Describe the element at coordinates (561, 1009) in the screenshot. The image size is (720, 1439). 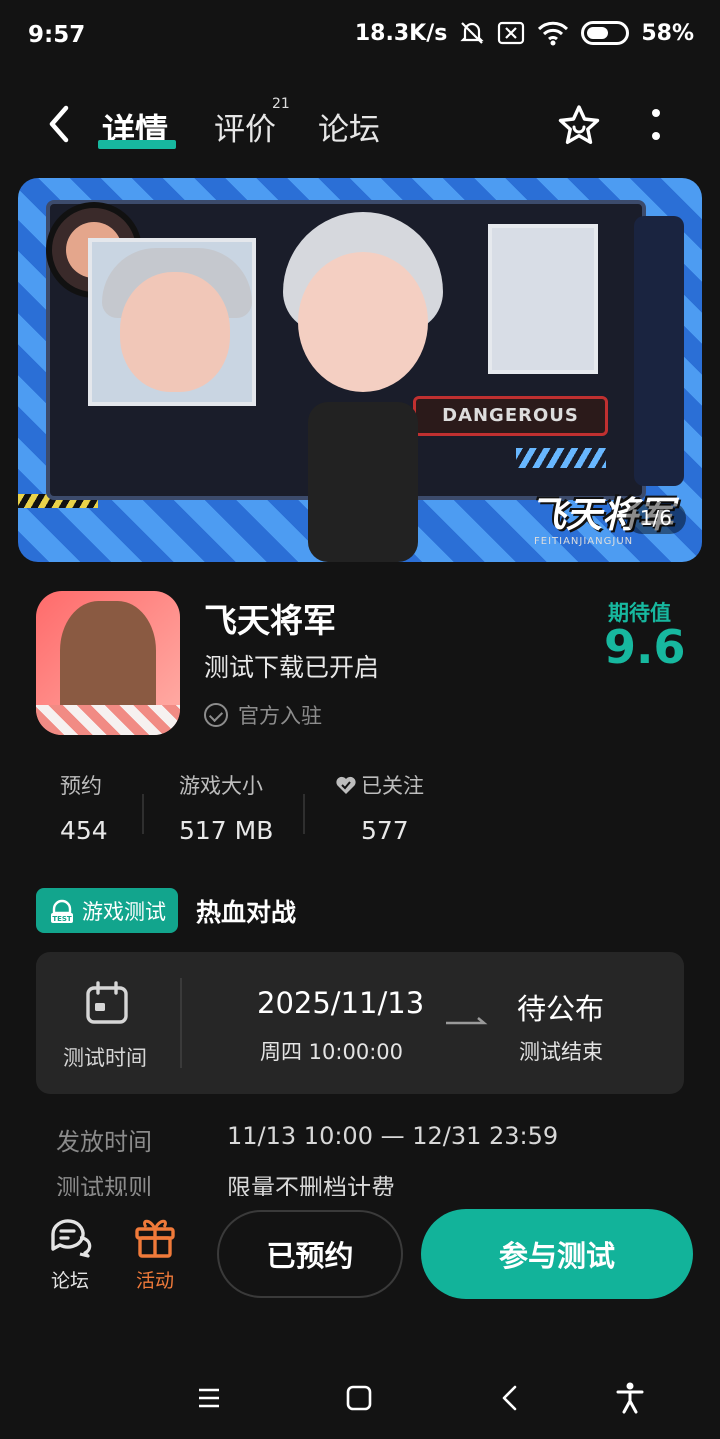
I see `test-end-status: 待公布` at that location.